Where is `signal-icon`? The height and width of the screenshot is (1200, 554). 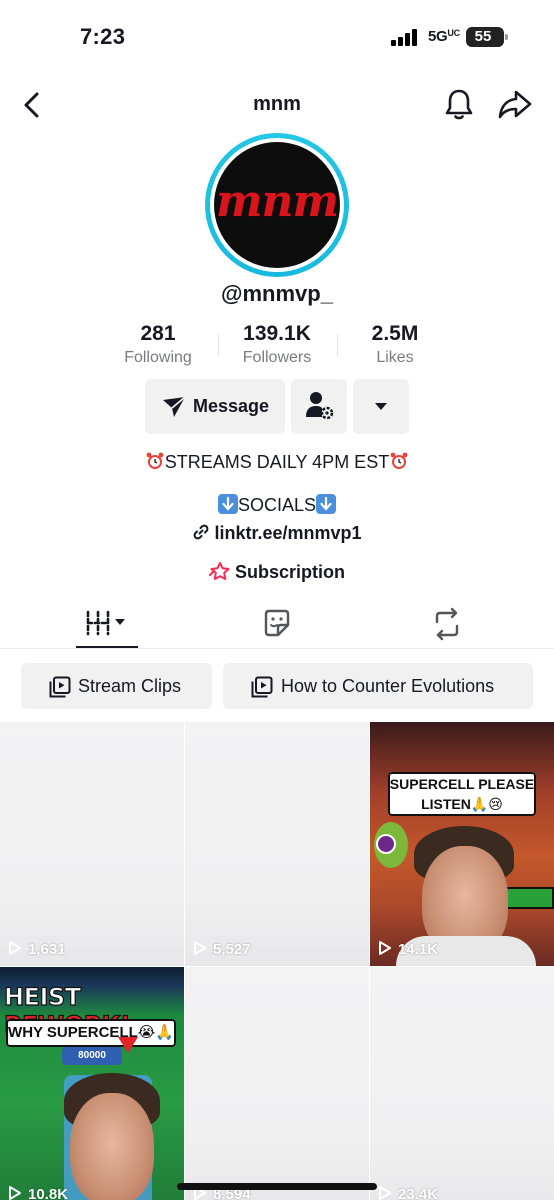 signal-icon is located at coordinates (406, 37).